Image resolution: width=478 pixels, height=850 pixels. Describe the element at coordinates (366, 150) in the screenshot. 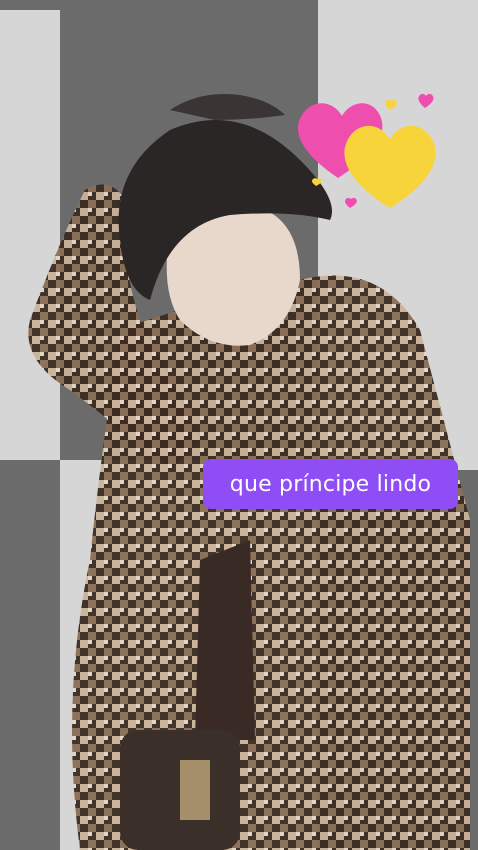

I see `heart-sticker-icon` at that location.